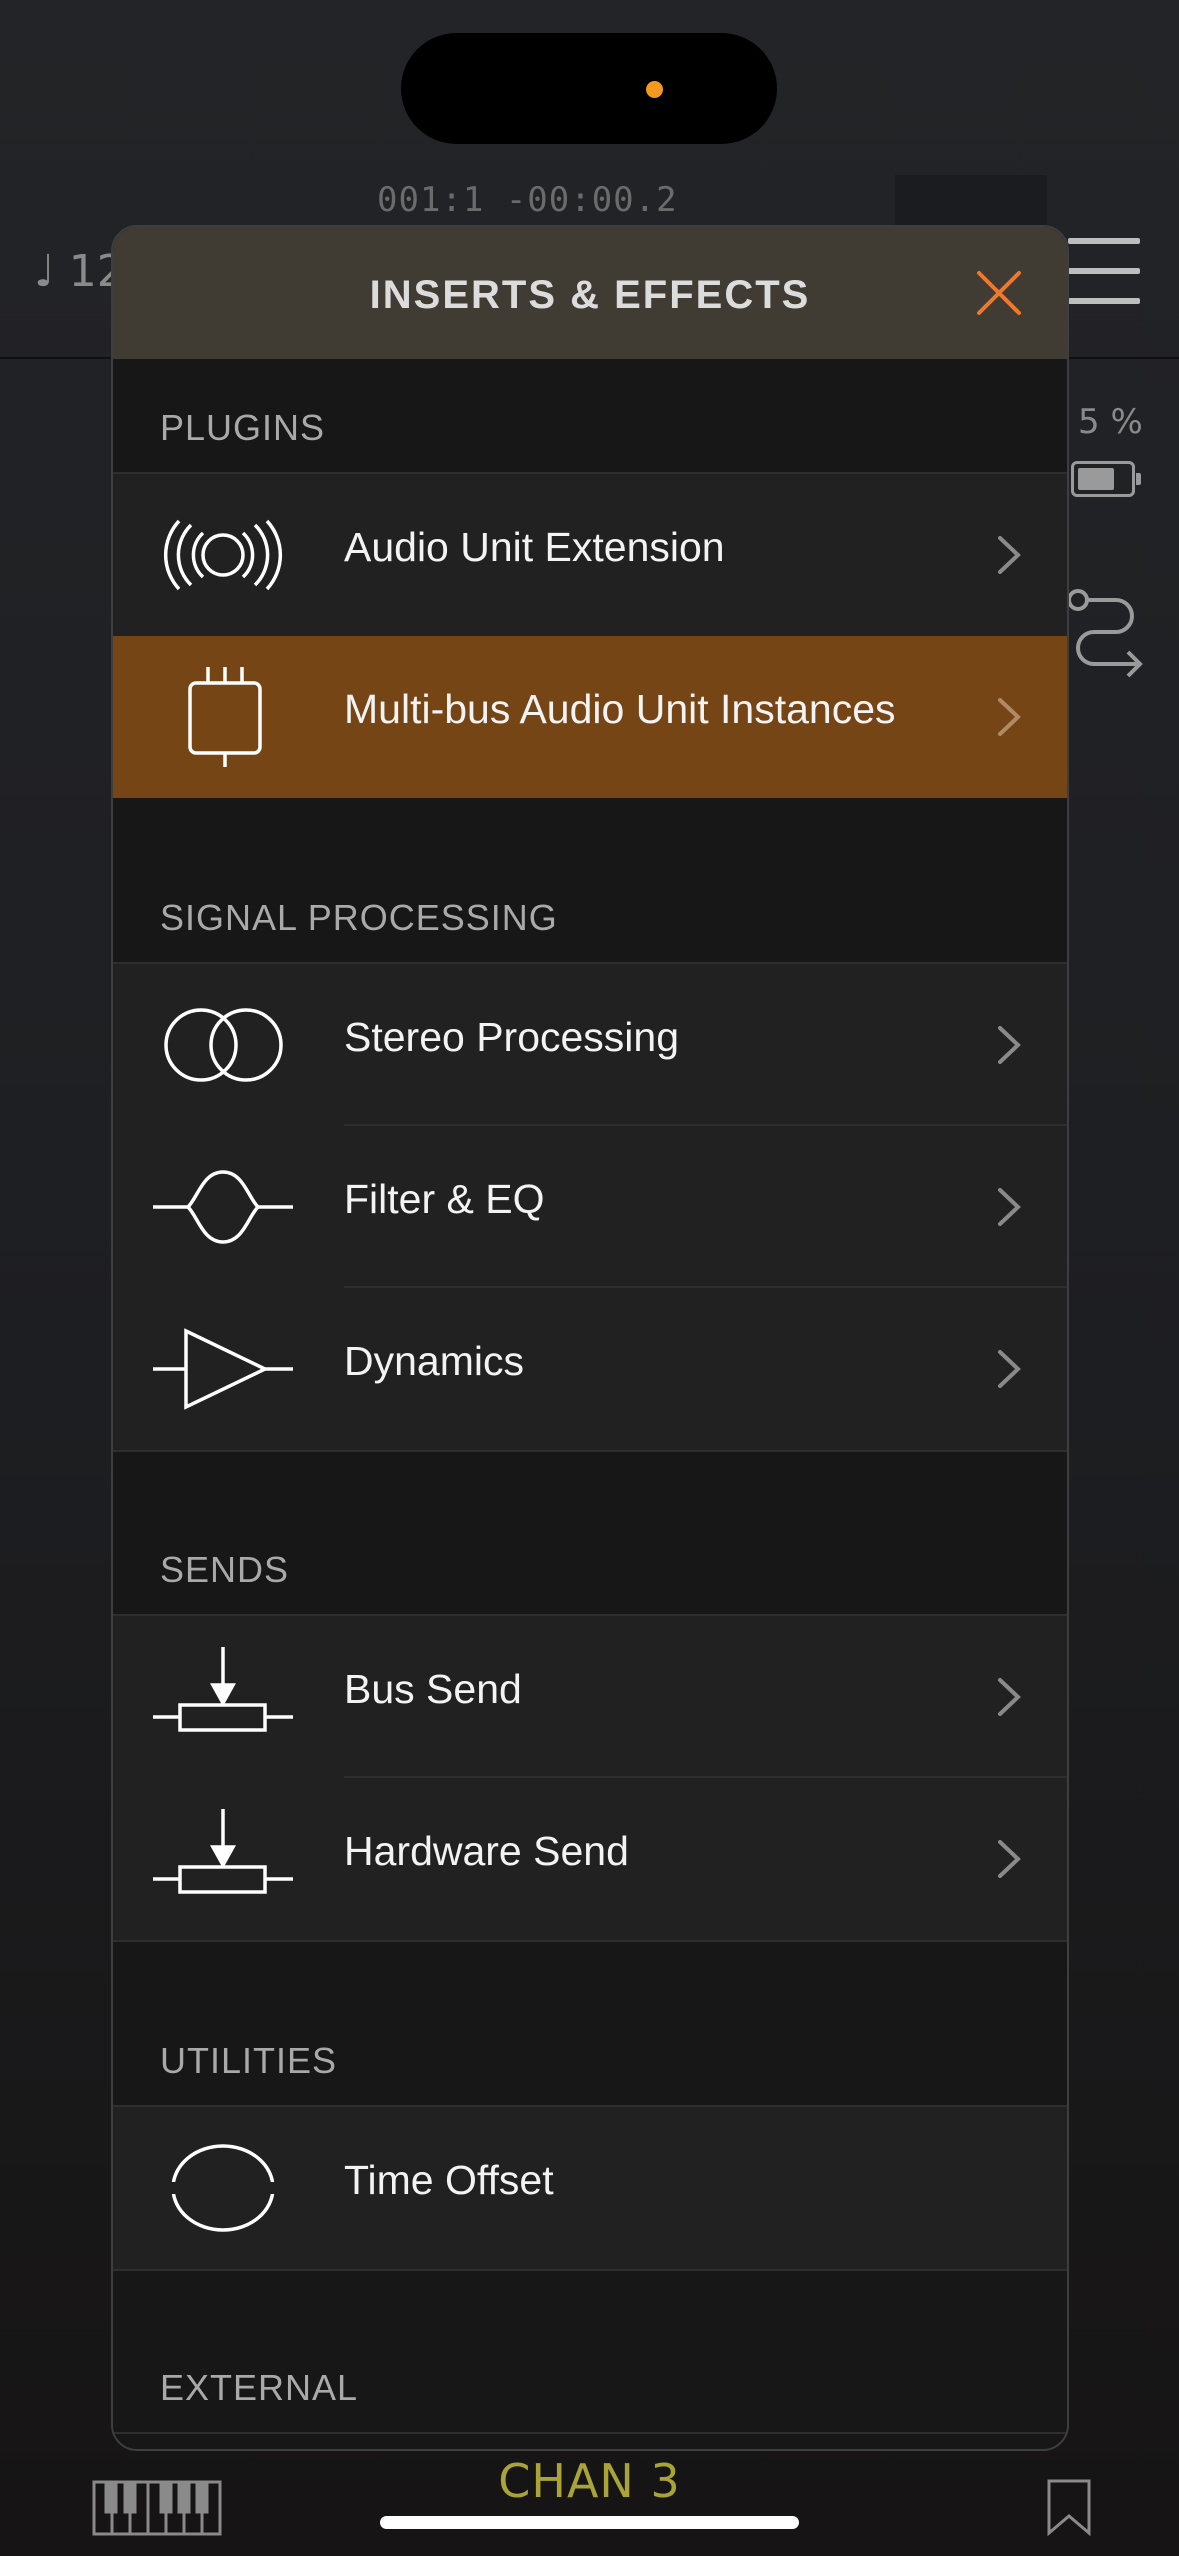  Describe the element at coordinates (590, 1207) in the screenshot. I see `list-item-filter-eq: Filter & EQ` at that location.